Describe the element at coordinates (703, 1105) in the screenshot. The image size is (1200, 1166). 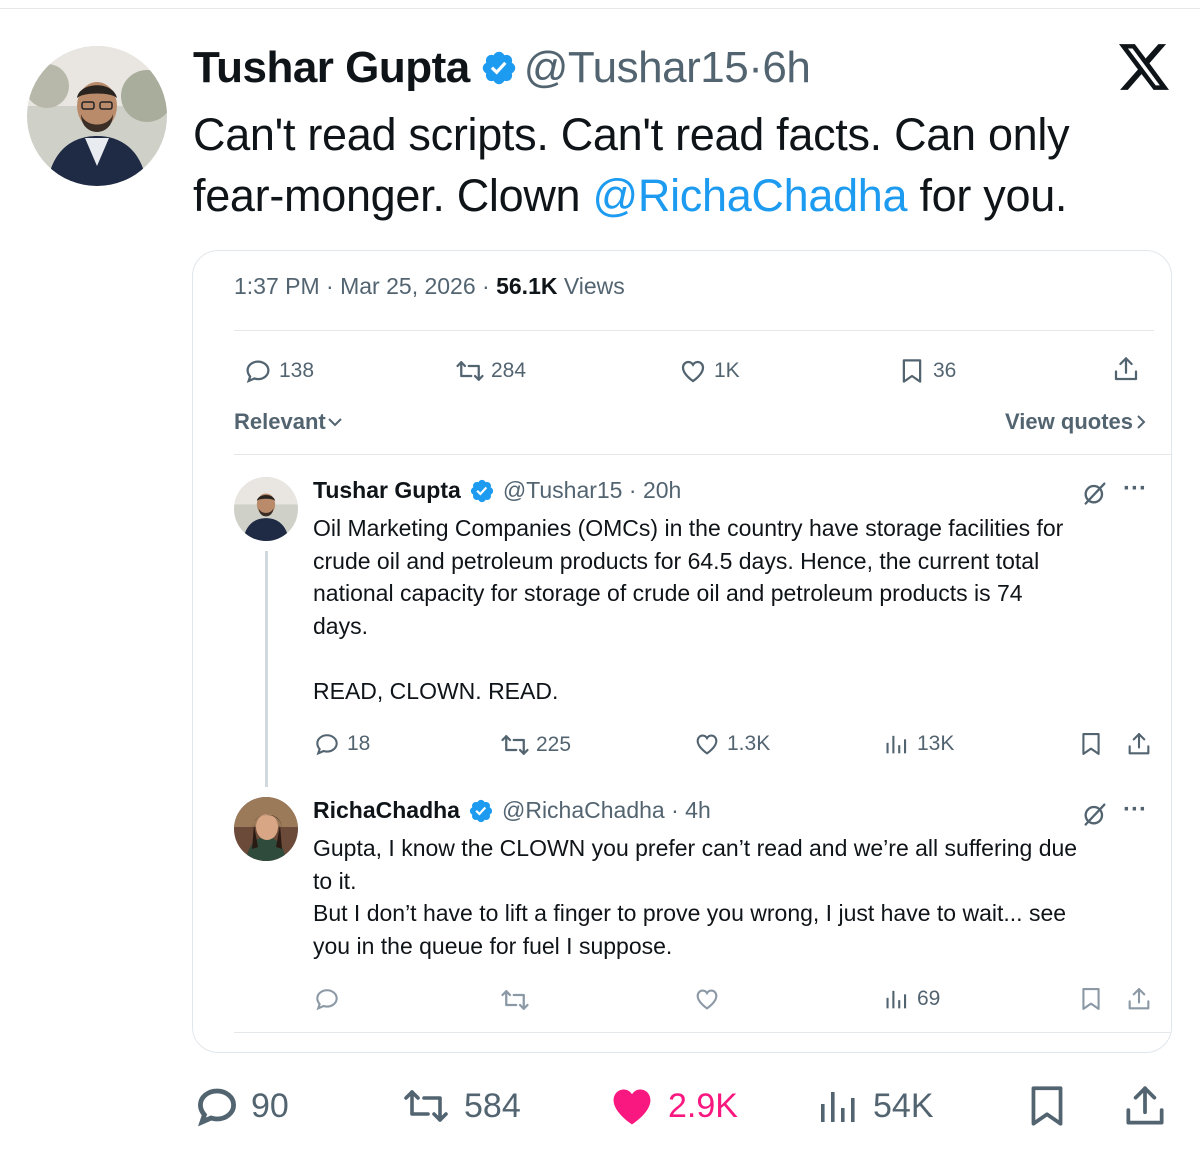
I see `like-count: 2.9K` at that location.